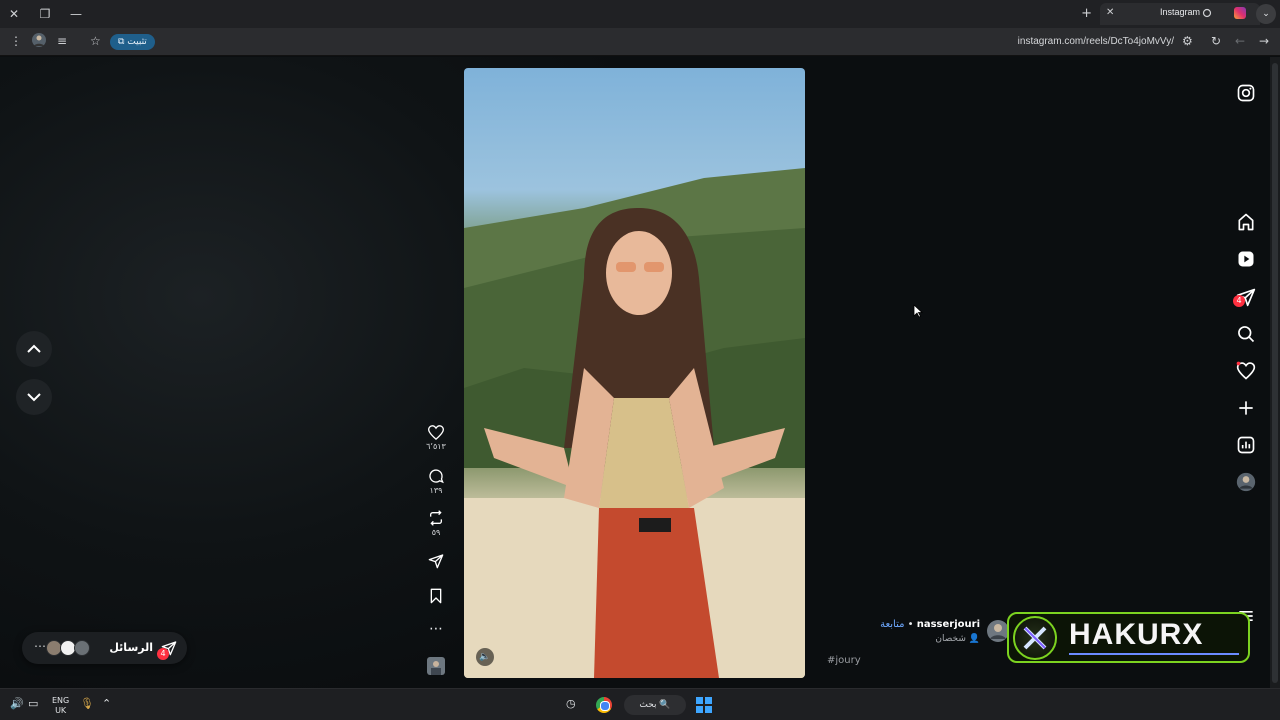 The width and height of the screenshot is (1280, 720). I want to click on home-icon, so click(1246, 222).